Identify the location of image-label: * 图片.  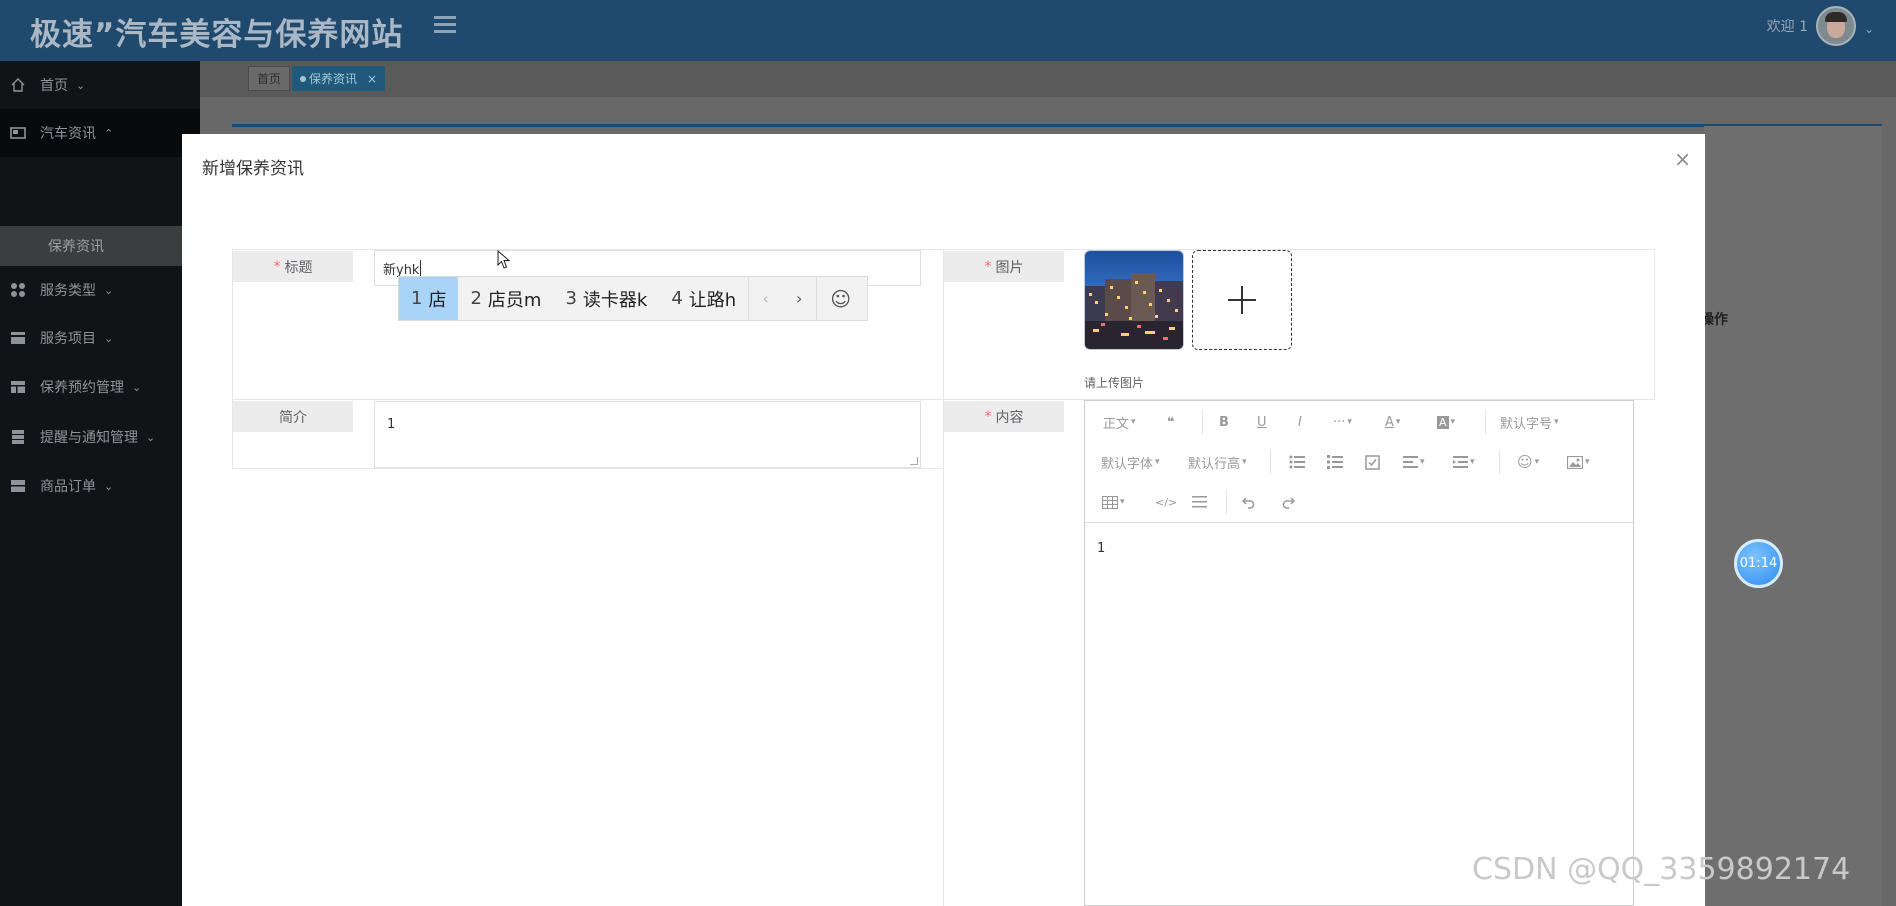
(1004, 266).